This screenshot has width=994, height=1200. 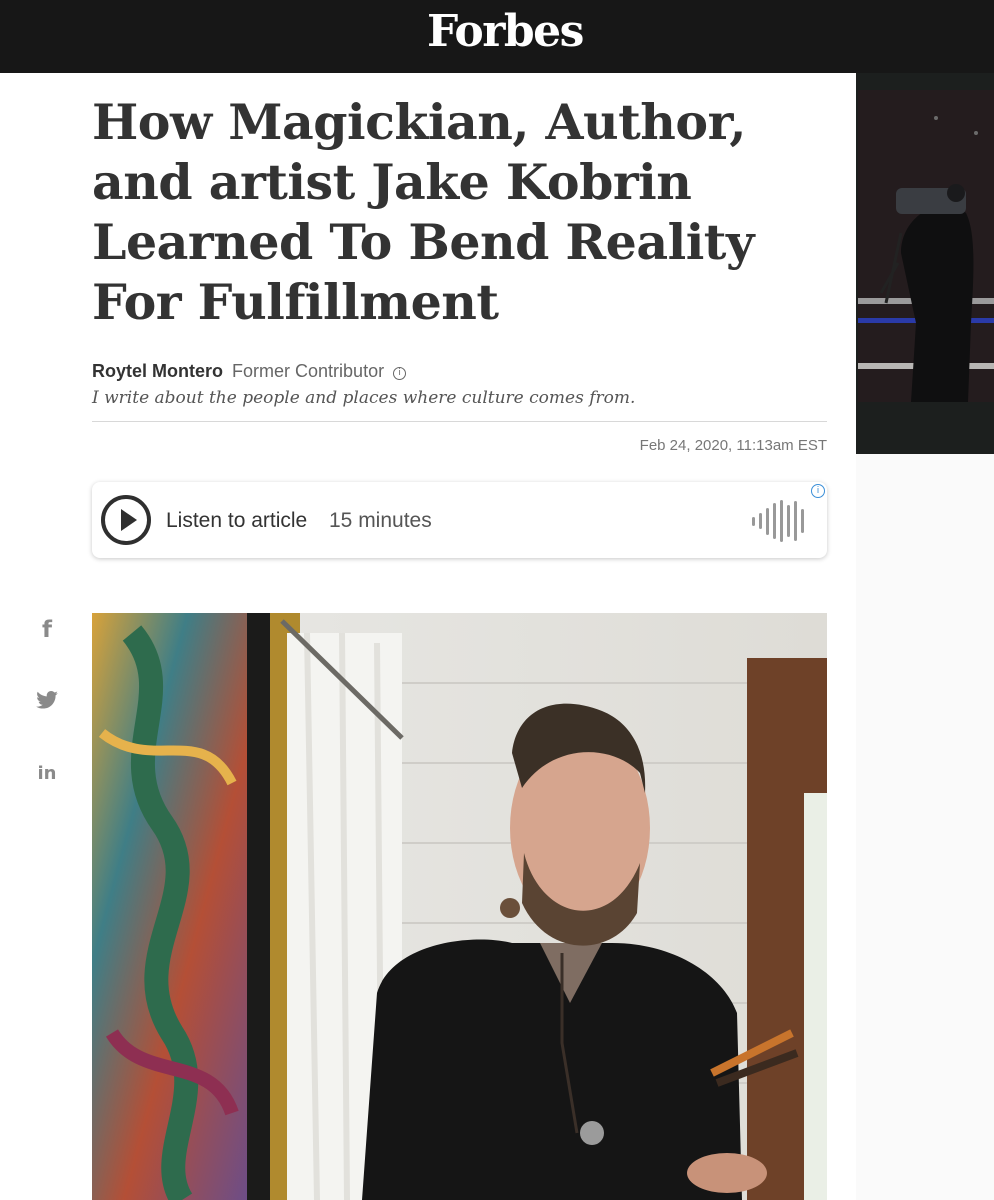 I want to click on facebook-icon: f, so click(x=47, y=630).